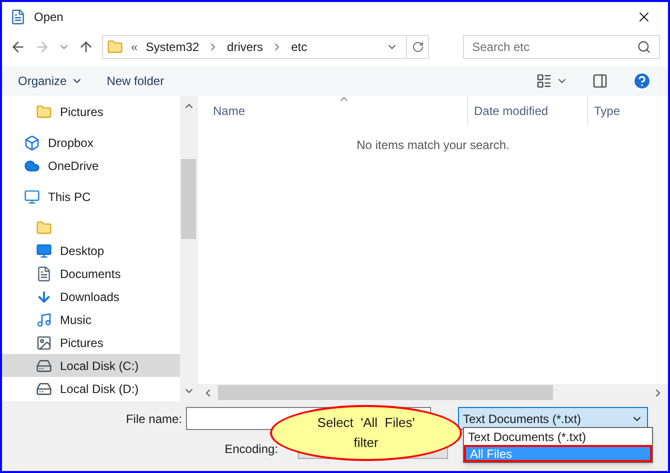 Image resolution: width=670 pixels, height=473 pixels. Describe the element at coordinates (153, 419) in the screenshot. I see `file-name-label: File name:` at that location.